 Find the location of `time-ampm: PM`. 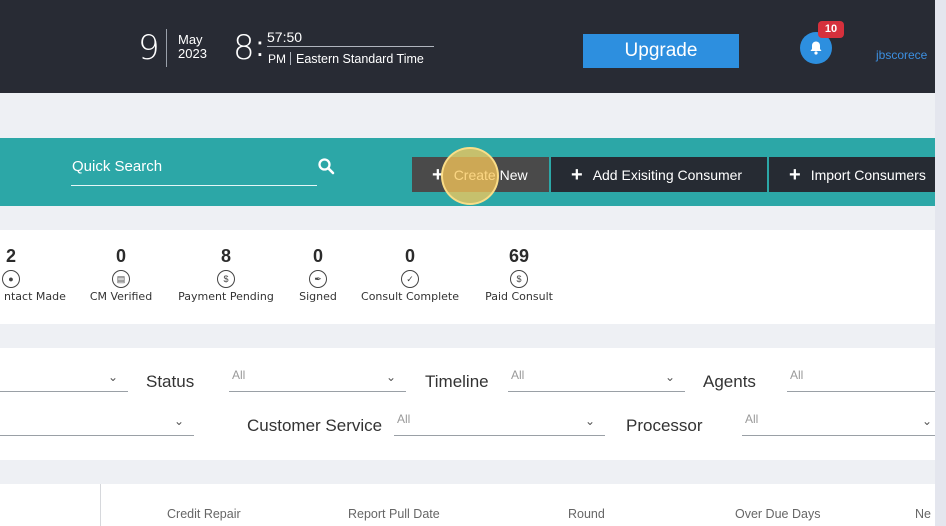

time-ampm: PM is located at coordinates (277, 59).